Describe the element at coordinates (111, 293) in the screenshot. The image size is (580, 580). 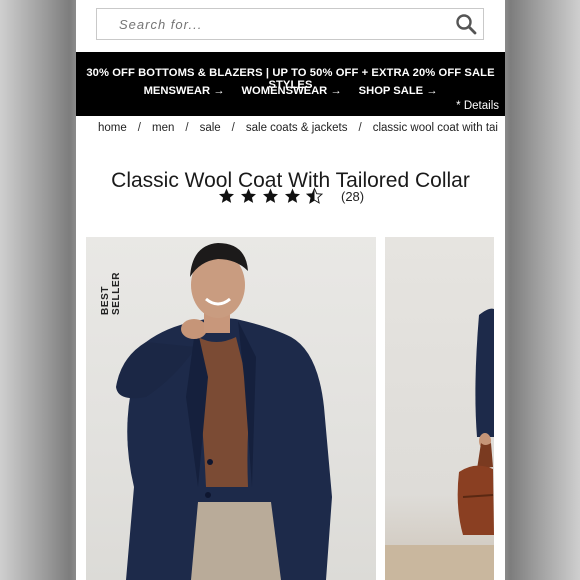
I see `best-seller-badge: BEST SELLER` at that location.